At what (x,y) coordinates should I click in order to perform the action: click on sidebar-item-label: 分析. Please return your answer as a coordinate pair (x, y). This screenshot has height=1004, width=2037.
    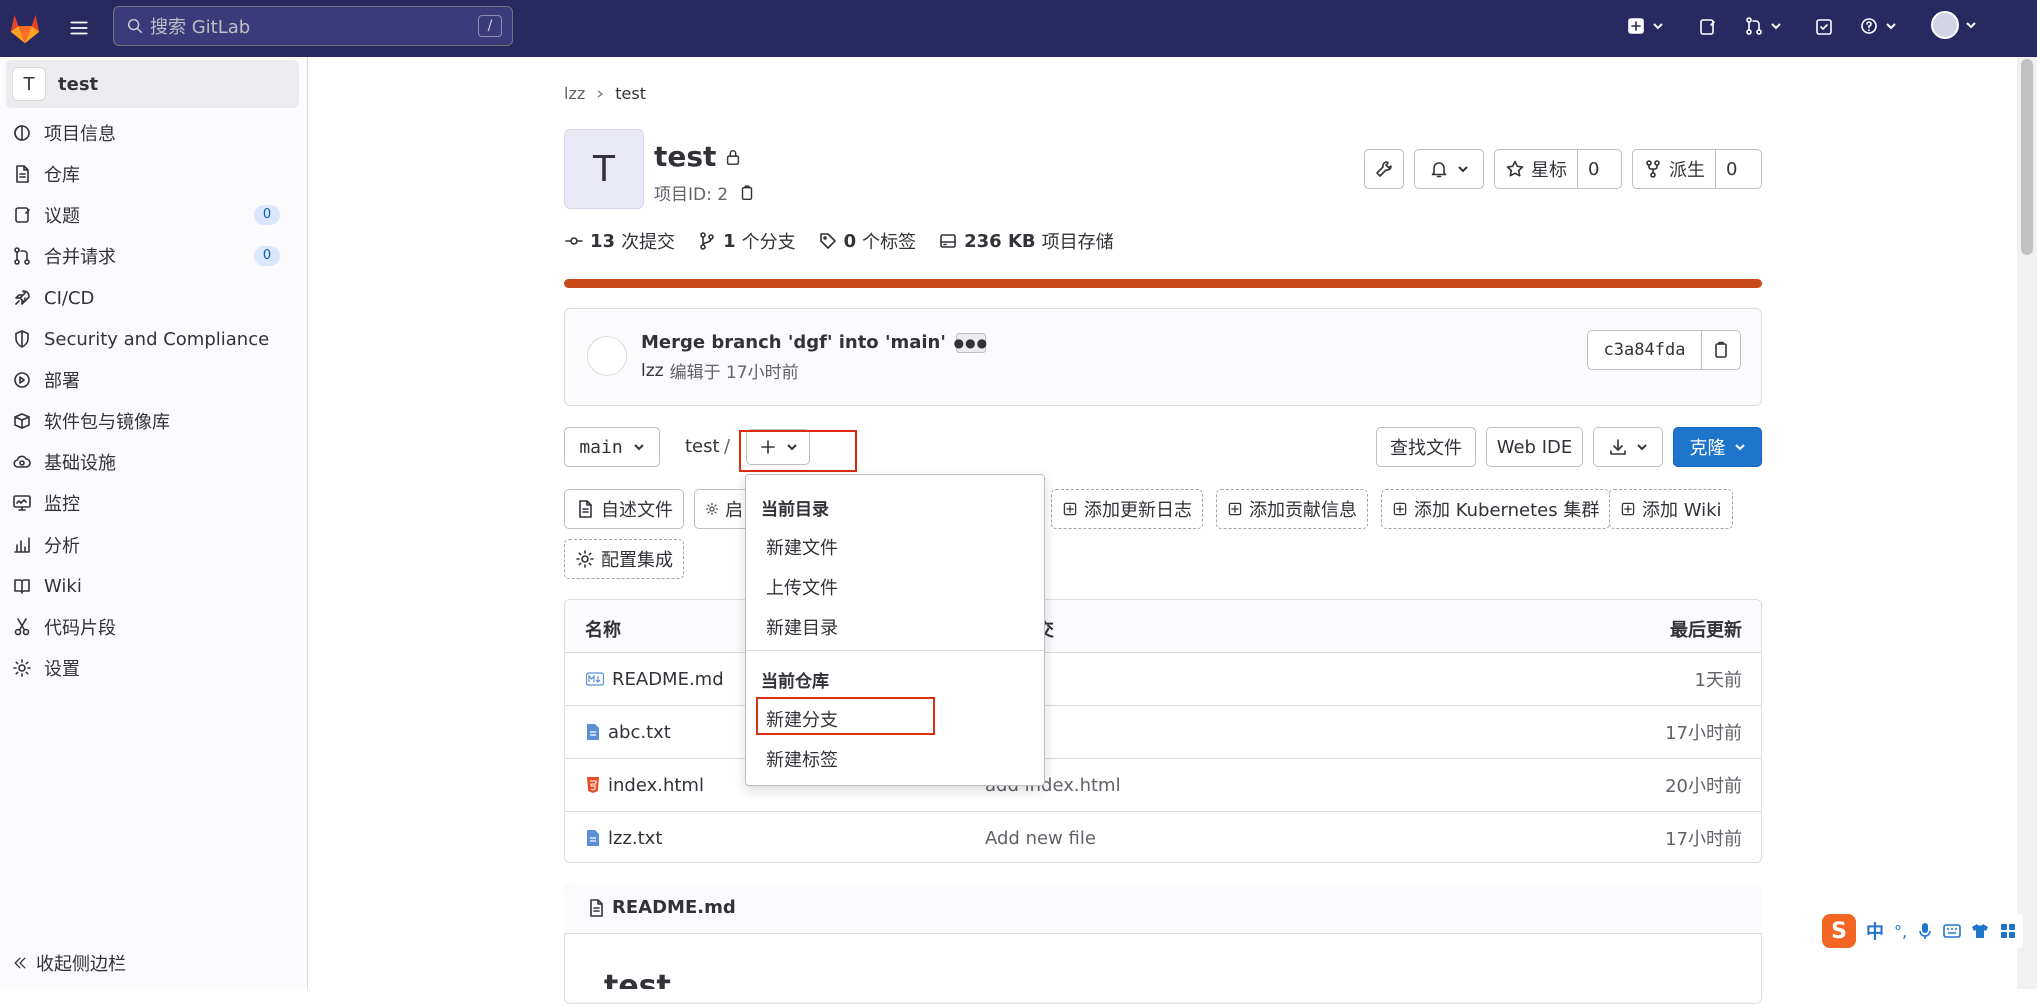
    Looking at the image, I should click on (62, 546).